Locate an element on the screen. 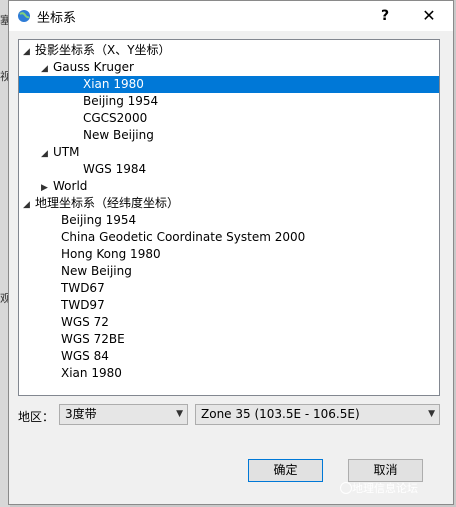 This screenshot has height=507, width=456. zone-select: Zone 35 (103.5E - 106.5E) ▼ is located at coordinates (317, 414).